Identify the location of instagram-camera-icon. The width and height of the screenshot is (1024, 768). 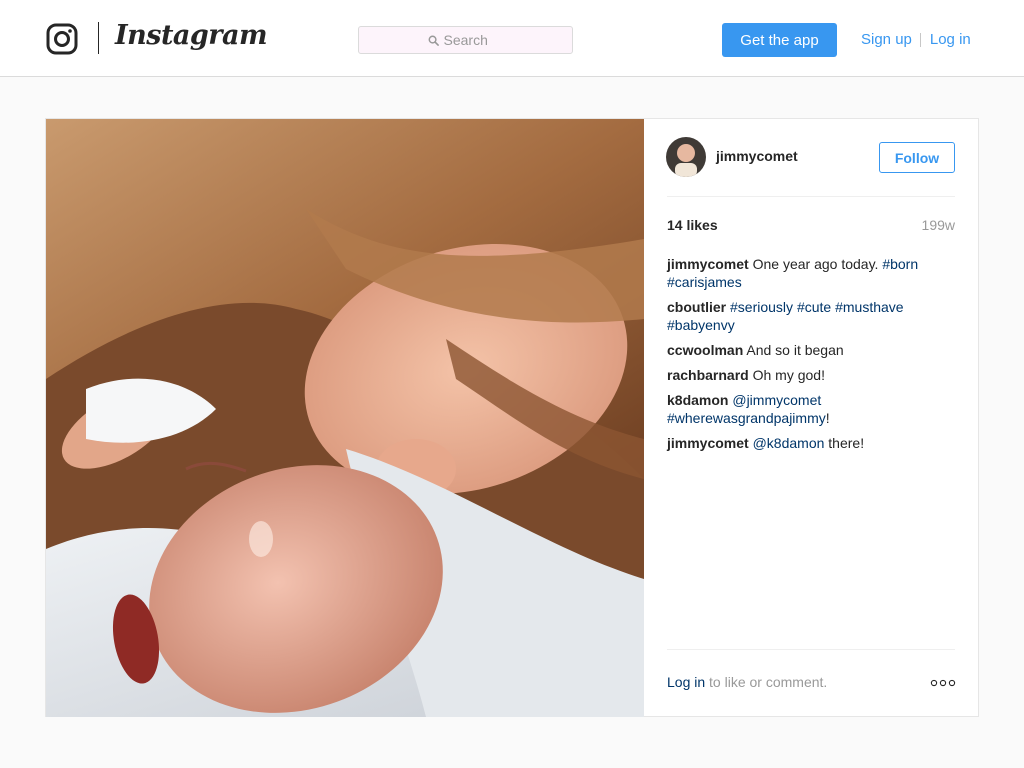
(62, 39).